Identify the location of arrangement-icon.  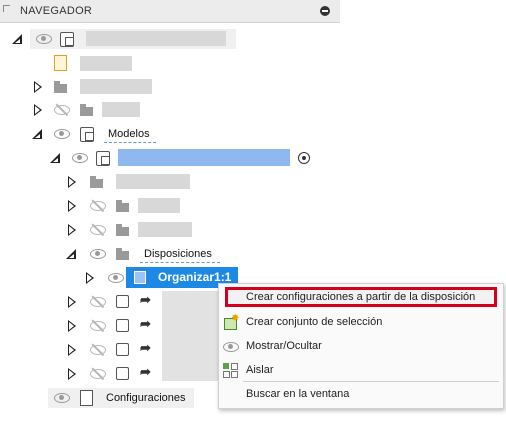
(140, 277).